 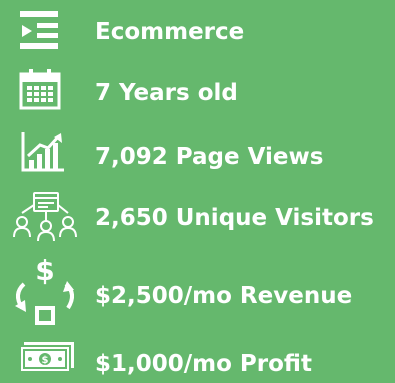 I want to click on feature-label-revenue: $2,500/mo Revenue, so click(x=224, y=296).